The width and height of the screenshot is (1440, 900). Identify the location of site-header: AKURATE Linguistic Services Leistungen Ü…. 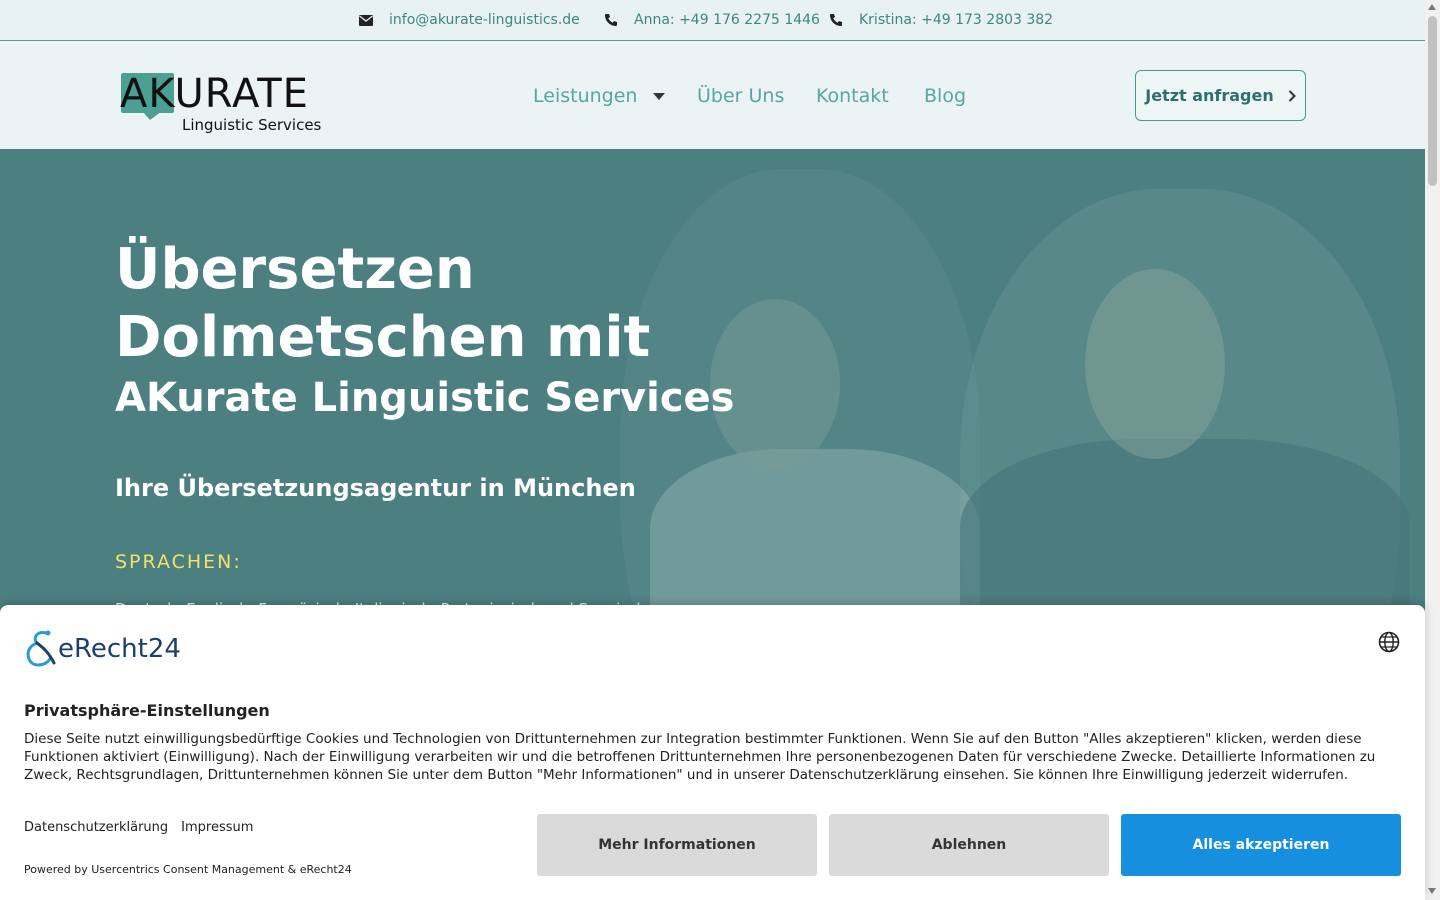
(712, 95).